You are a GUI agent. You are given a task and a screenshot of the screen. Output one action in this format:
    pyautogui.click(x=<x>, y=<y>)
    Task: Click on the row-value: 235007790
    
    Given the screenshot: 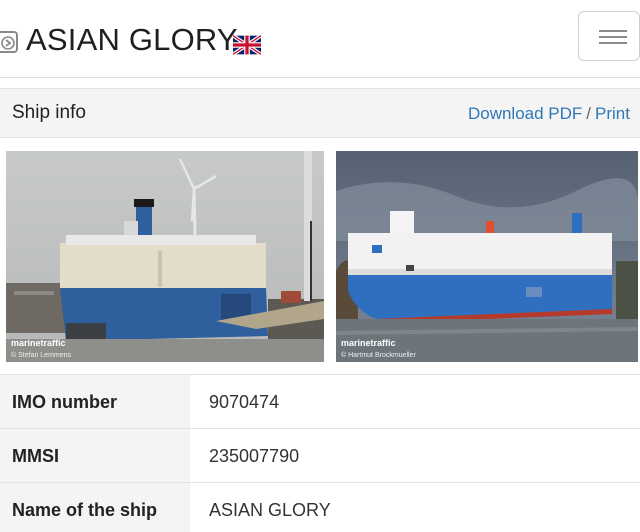 What is the action you would take?
    pyautogui.click(x=254, y=456)
    